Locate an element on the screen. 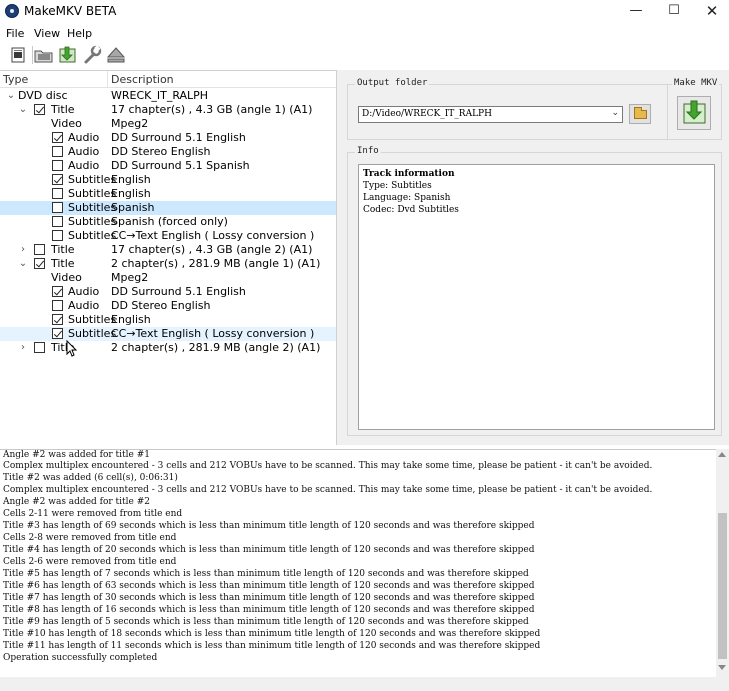  scroll-down-icon is located at coordinates (722, 667).